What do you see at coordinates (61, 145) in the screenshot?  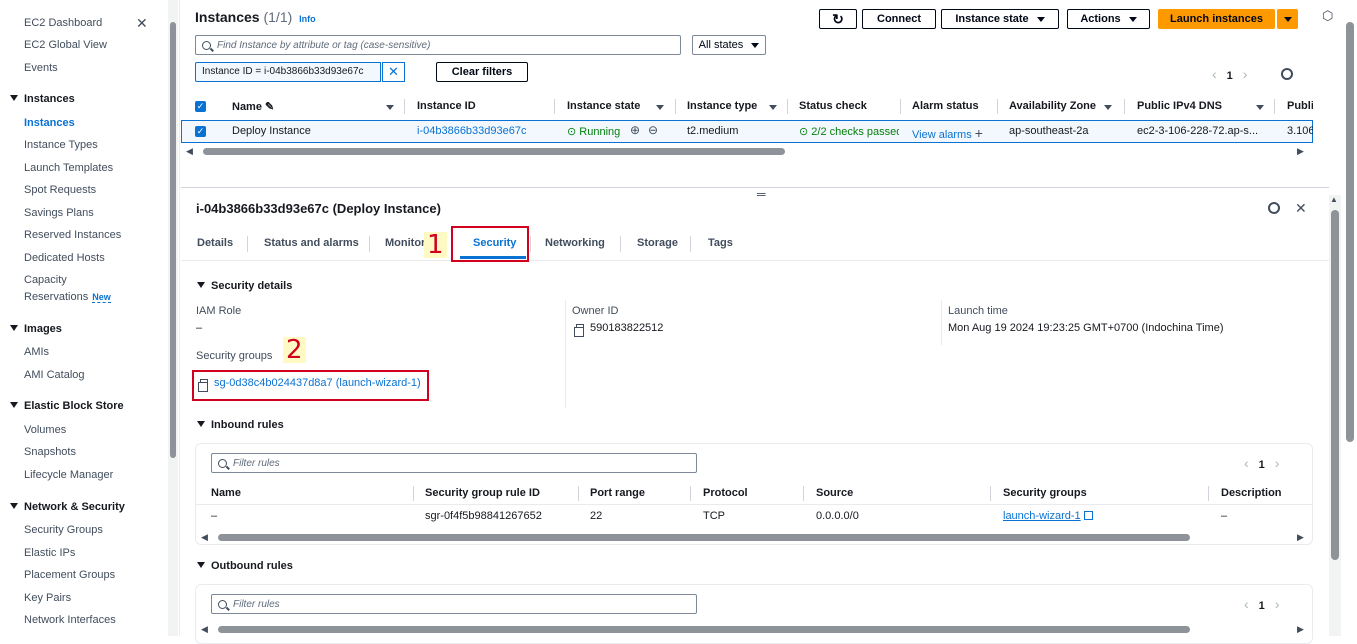 I see `nav-instance-types: Instance Types` at bounding box center [61, 145].